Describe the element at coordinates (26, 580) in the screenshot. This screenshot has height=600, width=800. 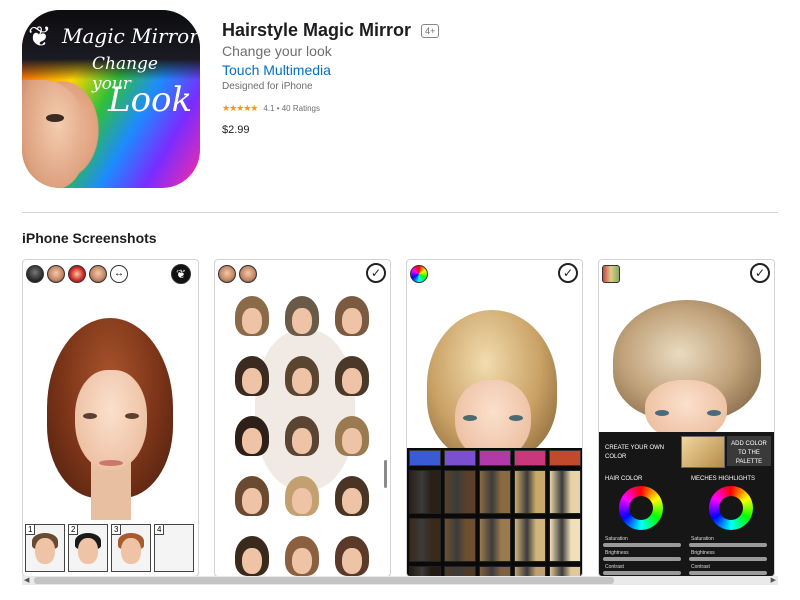
I see `scroll-left-icon: ◀` at that location.